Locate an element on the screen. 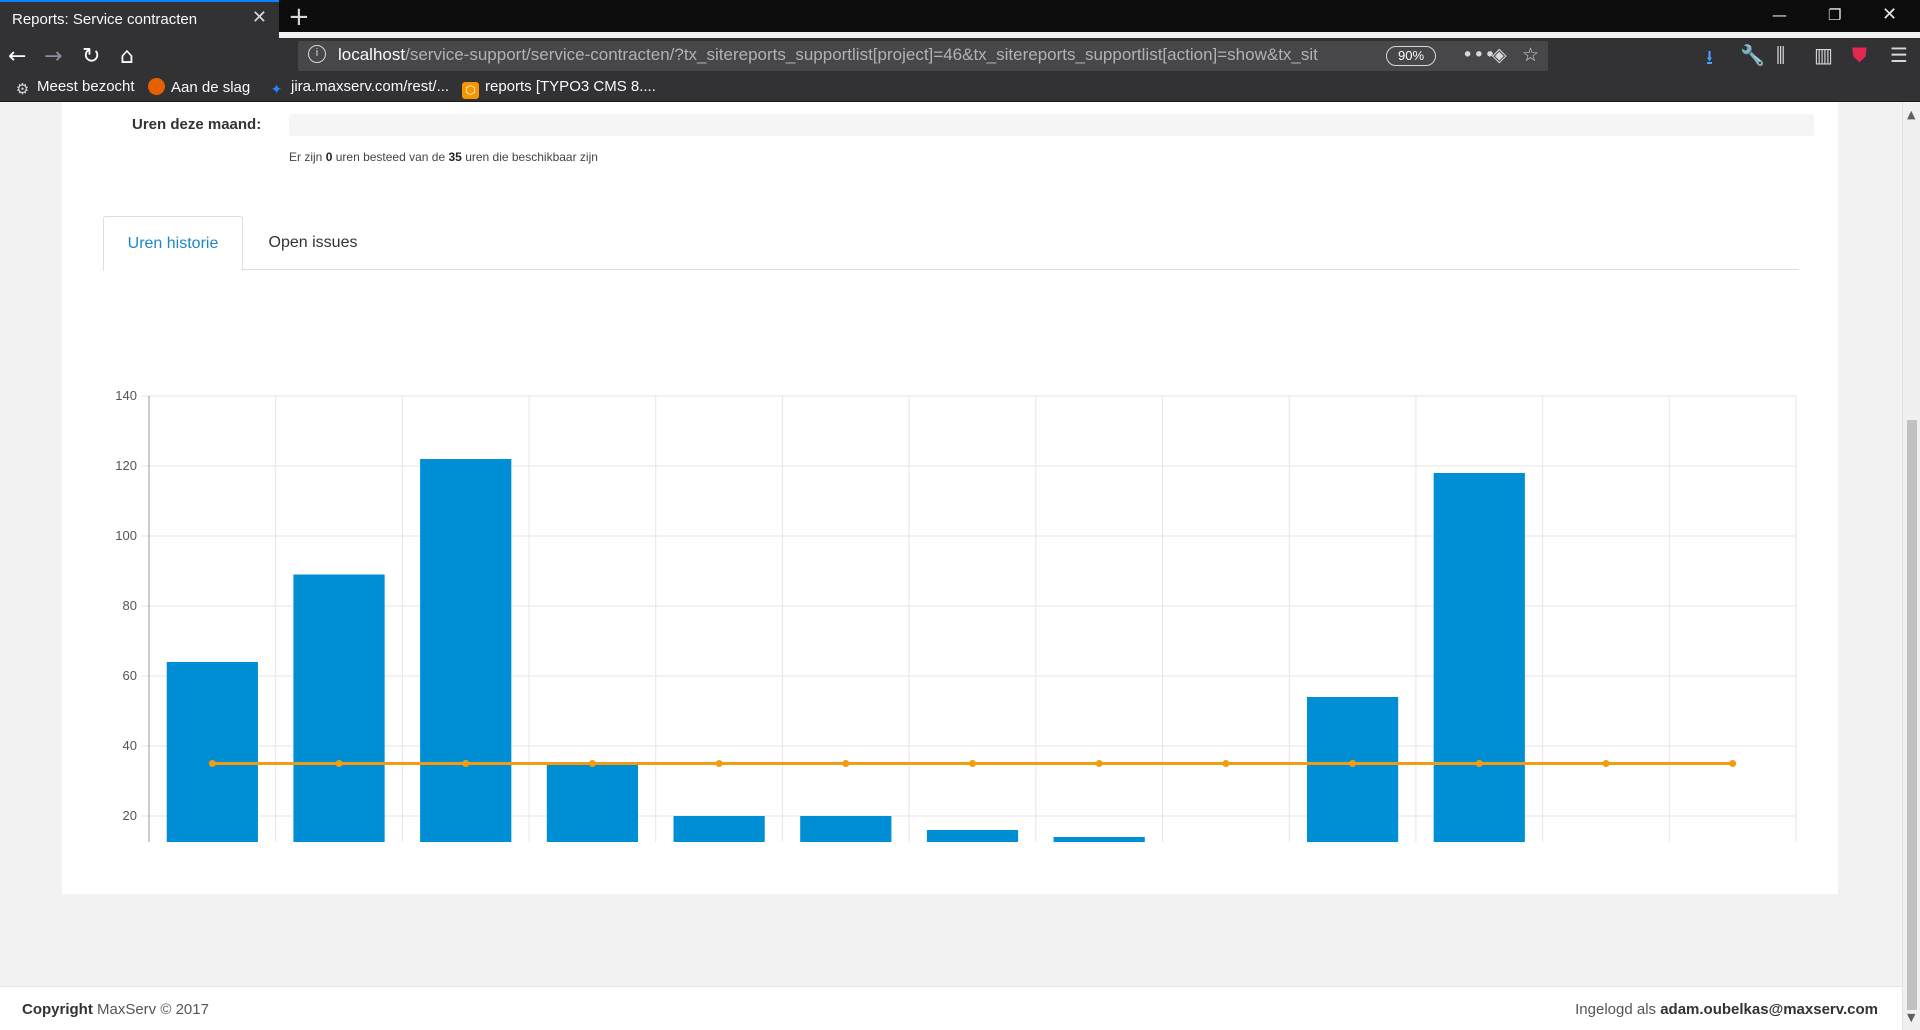 This screenshot has height=1030, width=1920. copyright-label: Copyright is located at coordinates (57, 1009).